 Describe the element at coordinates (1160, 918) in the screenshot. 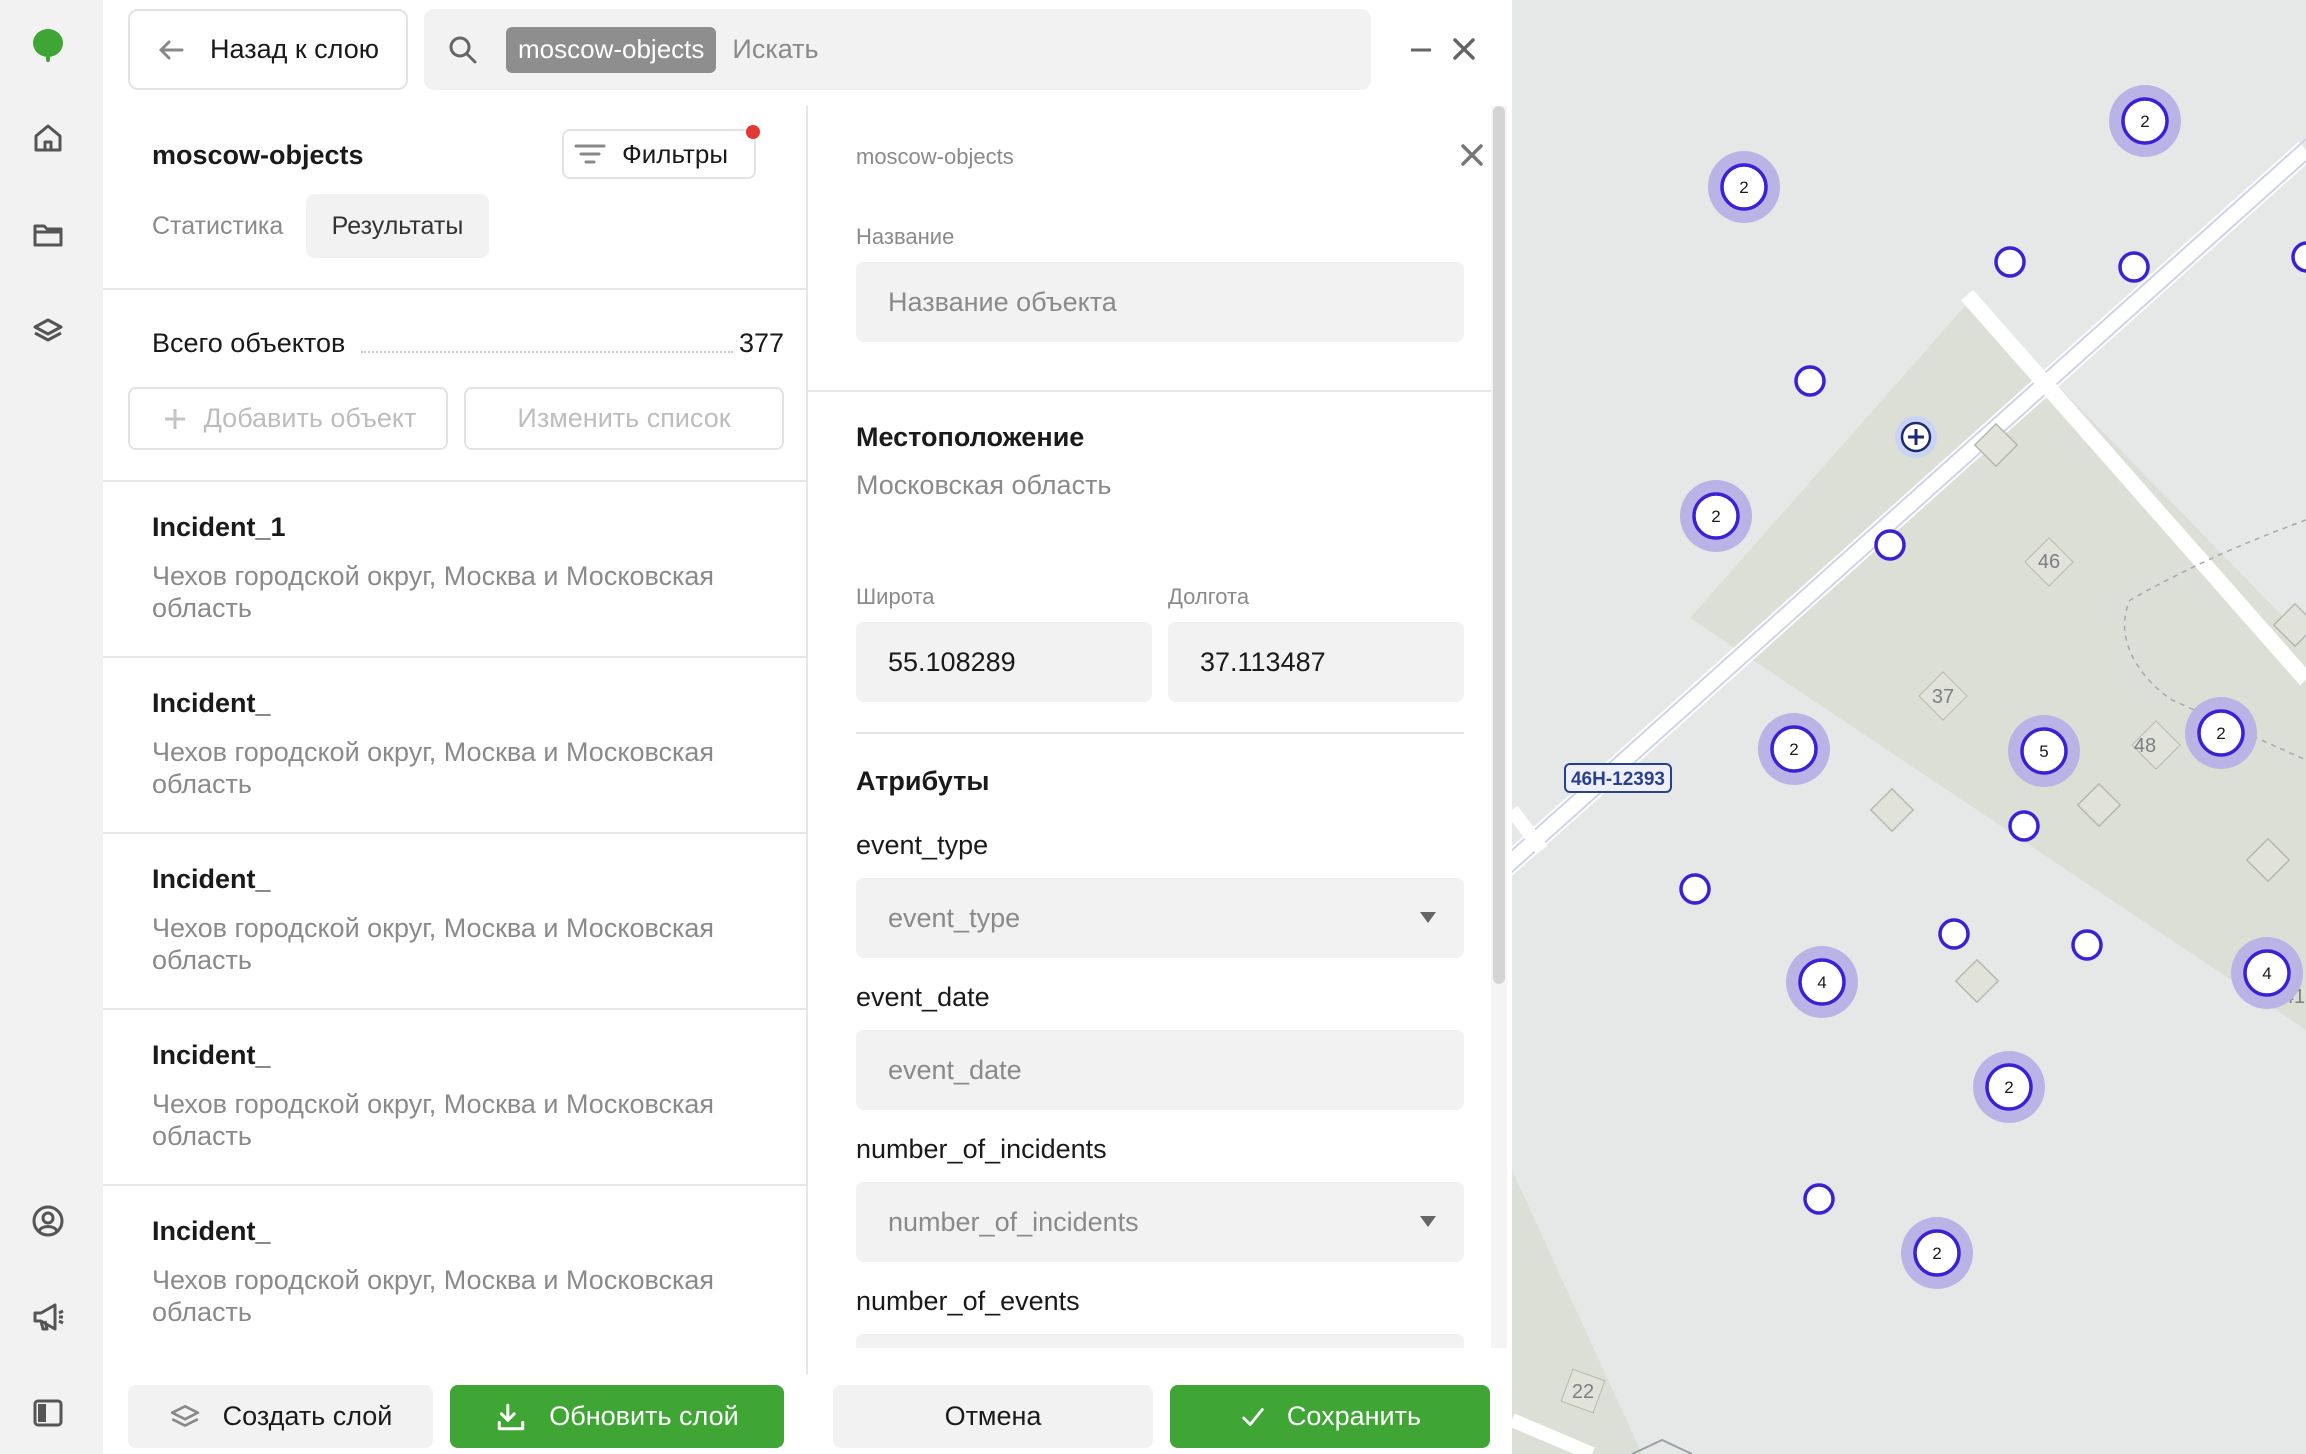

I see `event-type-select: event_type` at that location.